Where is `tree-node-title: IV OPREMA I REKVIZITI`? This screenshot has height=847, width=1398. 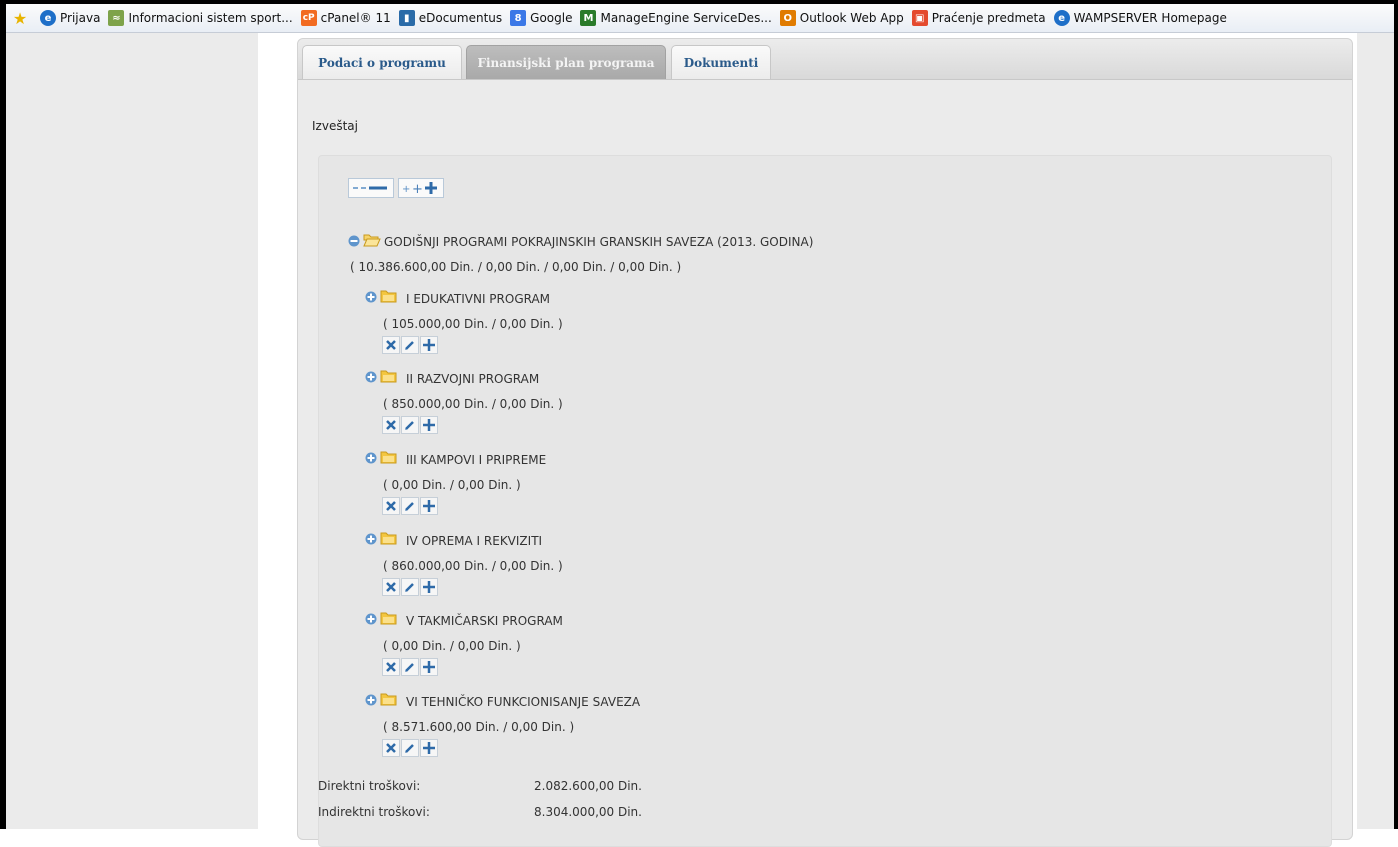
tree-node-title: IV OPREMA I REKVIZITI is located at coordinates (474, 541).